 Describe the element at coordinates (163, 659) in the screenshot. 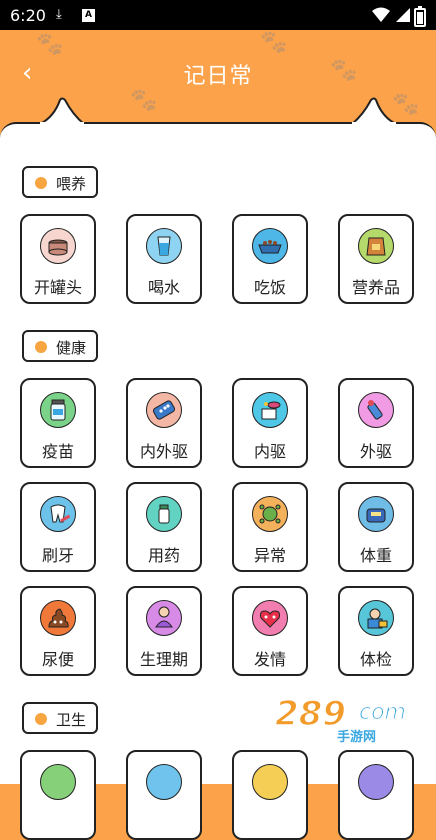

I see `tile-label: 生理期` at that location.